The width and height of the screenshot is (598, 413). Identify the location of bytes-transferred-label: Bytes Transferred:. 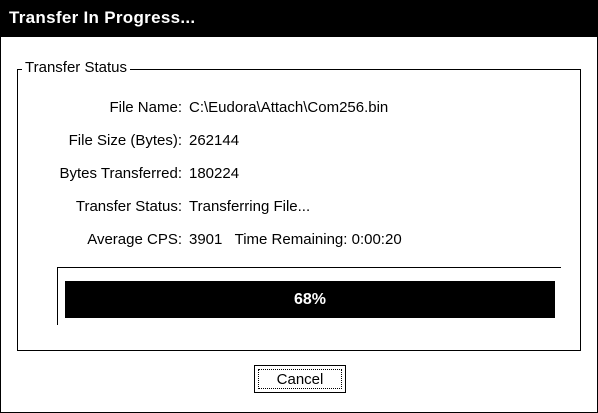
(120, 173).